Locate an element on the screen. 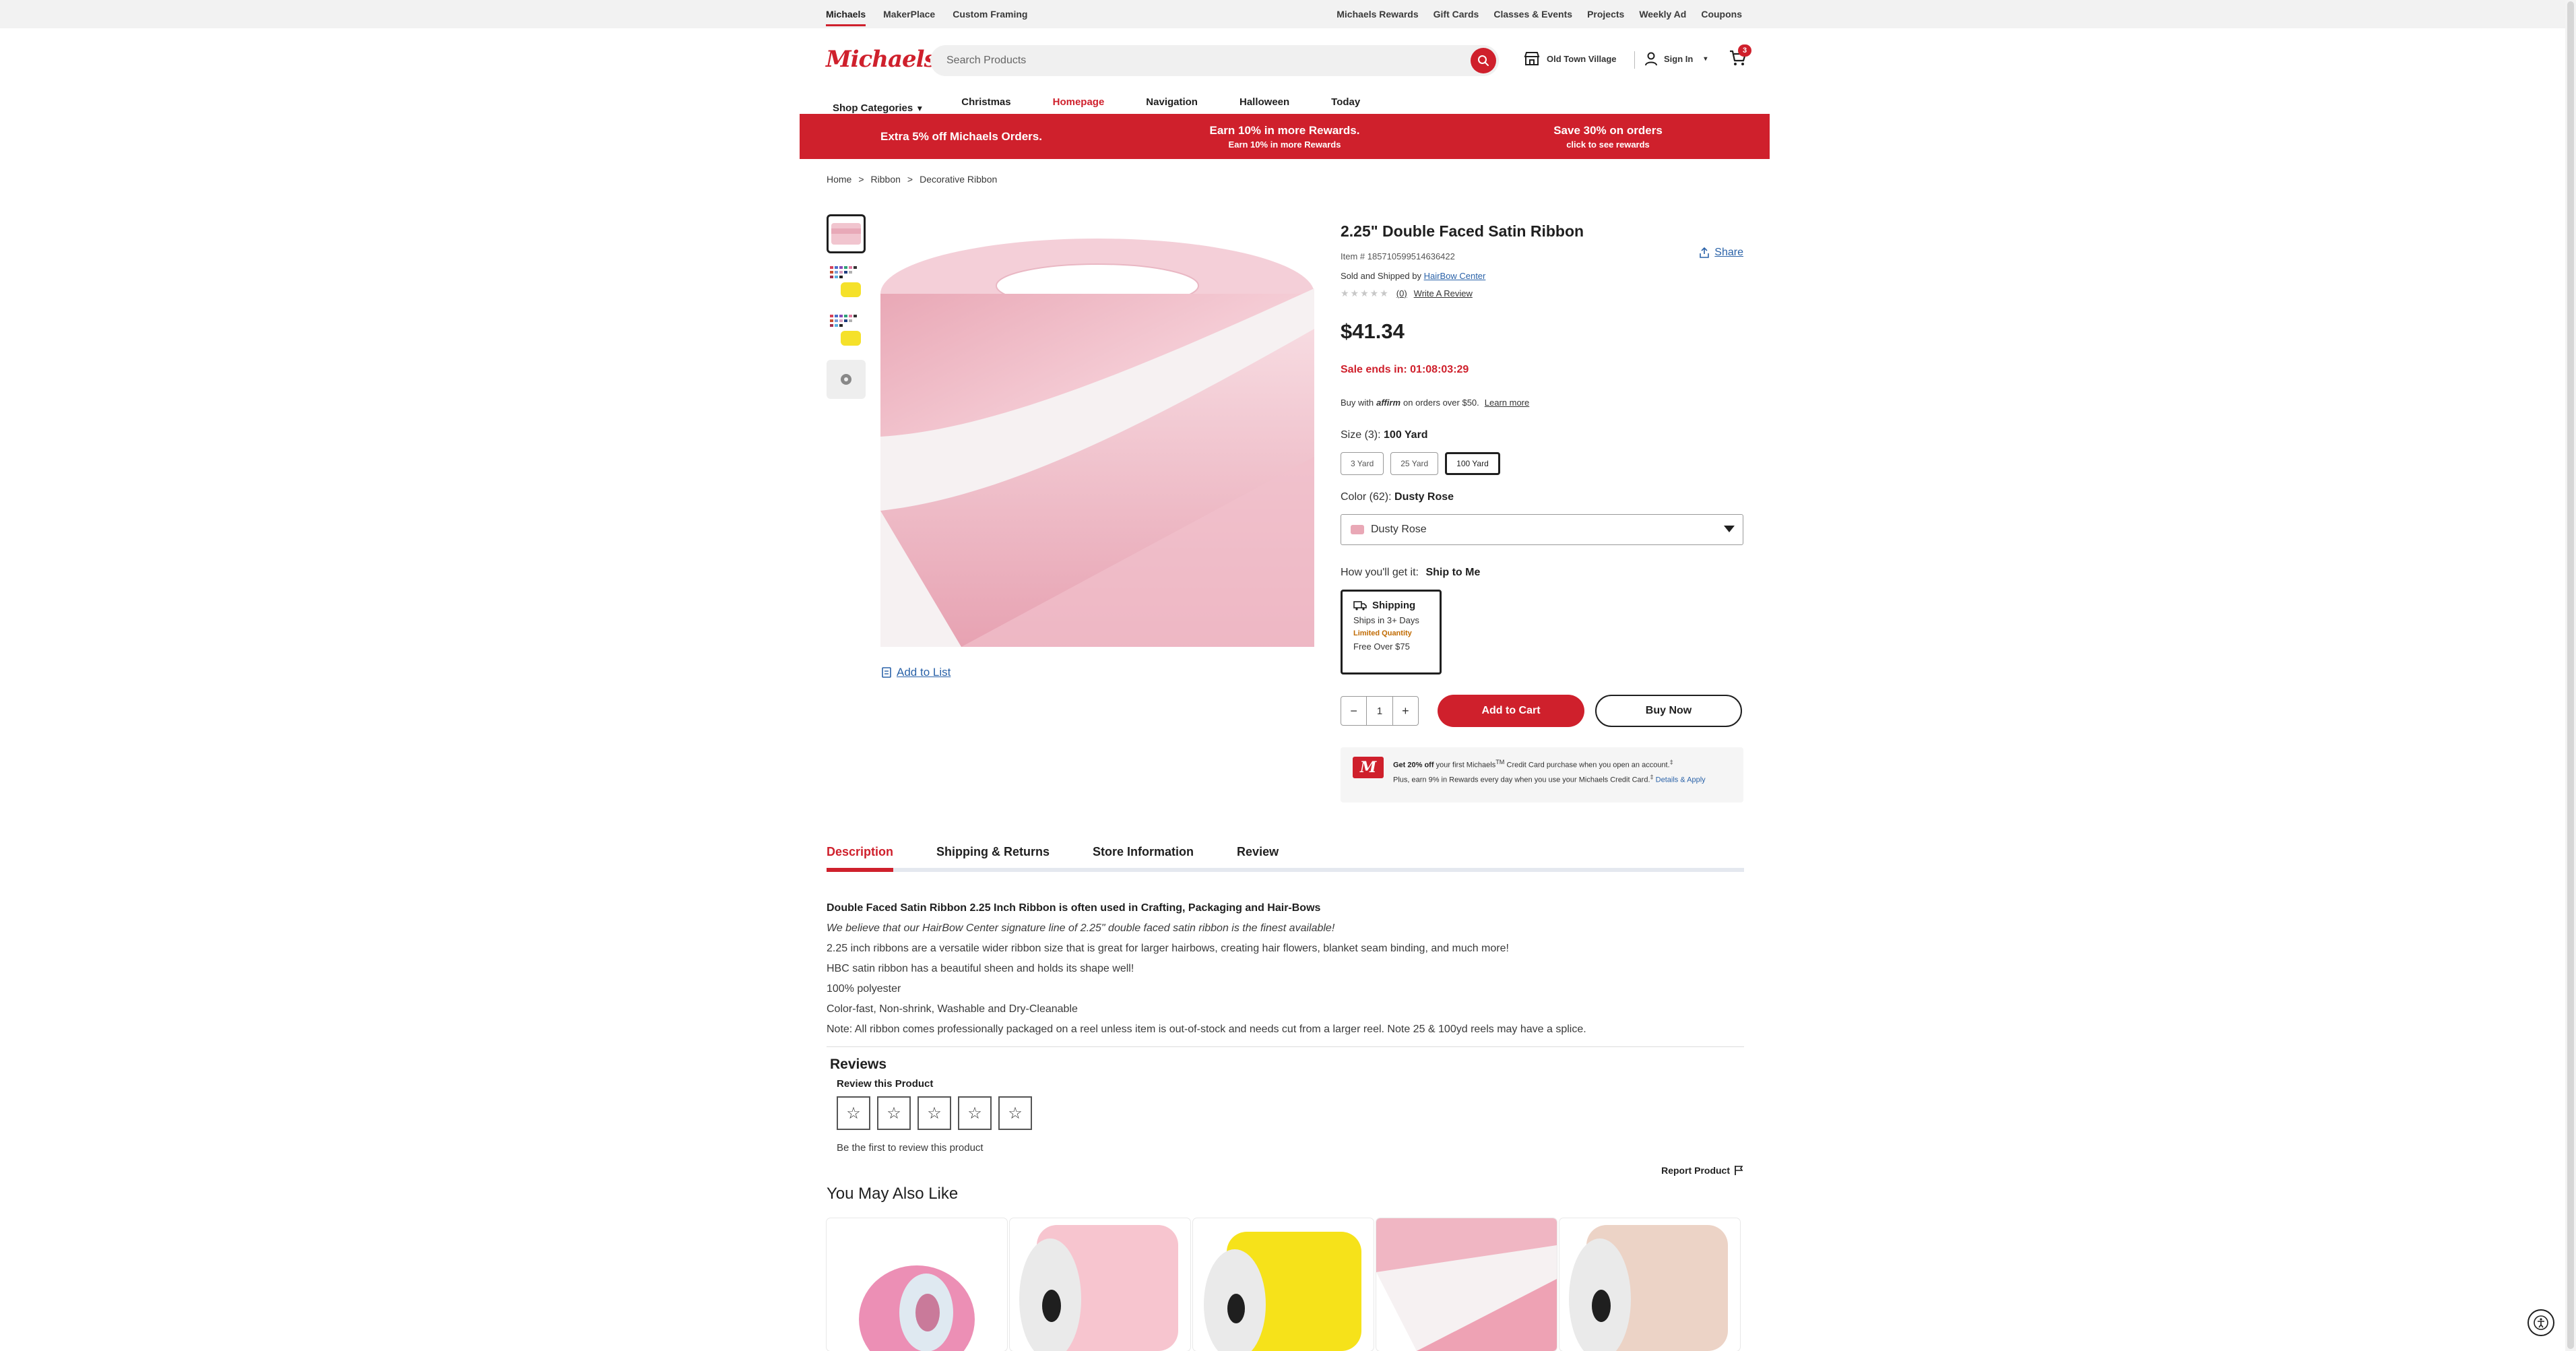 The image size is (2576, 1351). rating-count: (0) is located at coordinates (1402, 293).